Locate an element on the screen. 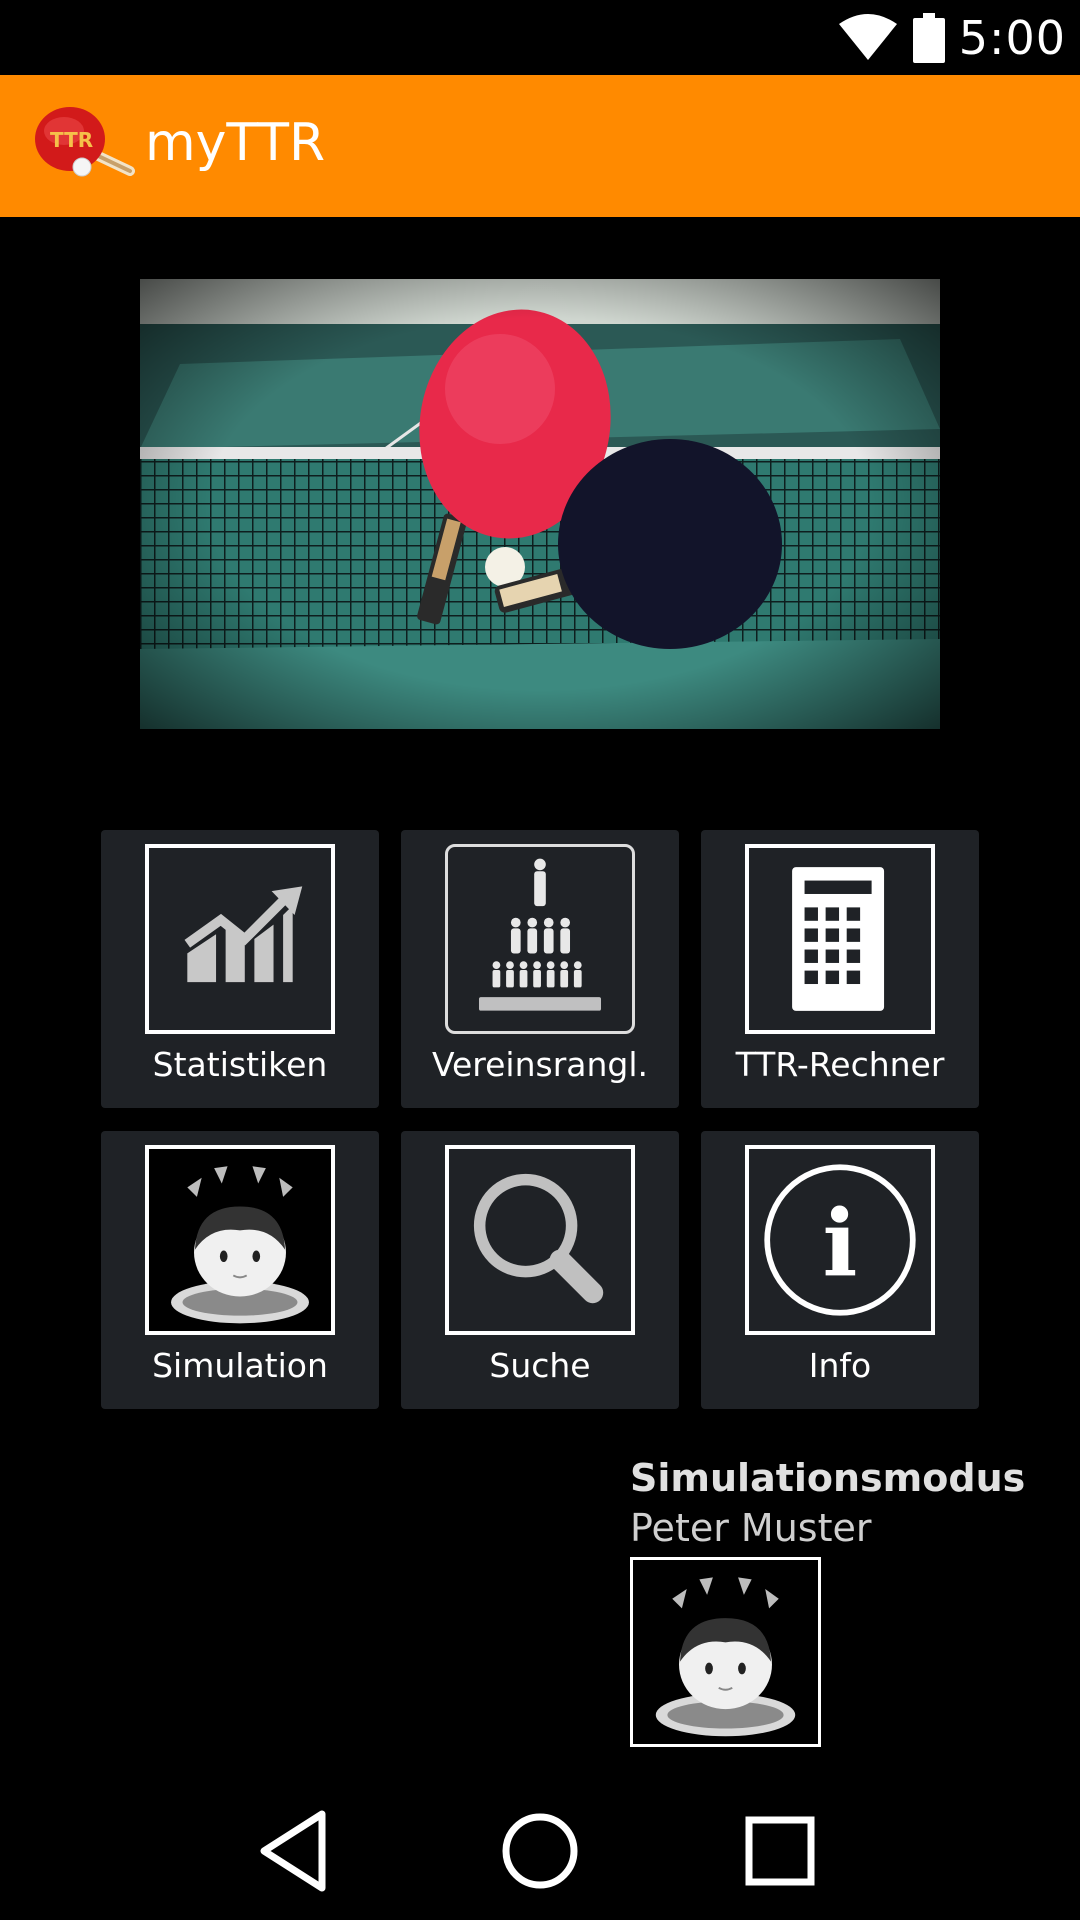  tile-label: Suche is located at coordinates (540, 1365).